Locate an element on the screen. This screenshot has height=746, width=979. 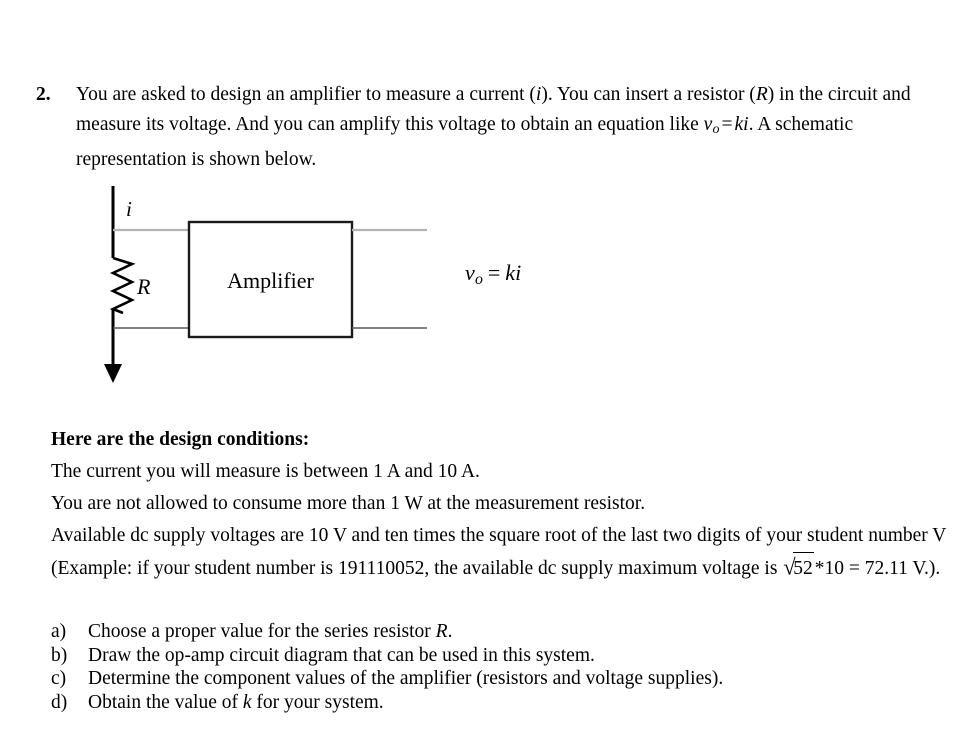
question-text-part2: ). You can insert a resistor ( is located at coordinates (648, 94).